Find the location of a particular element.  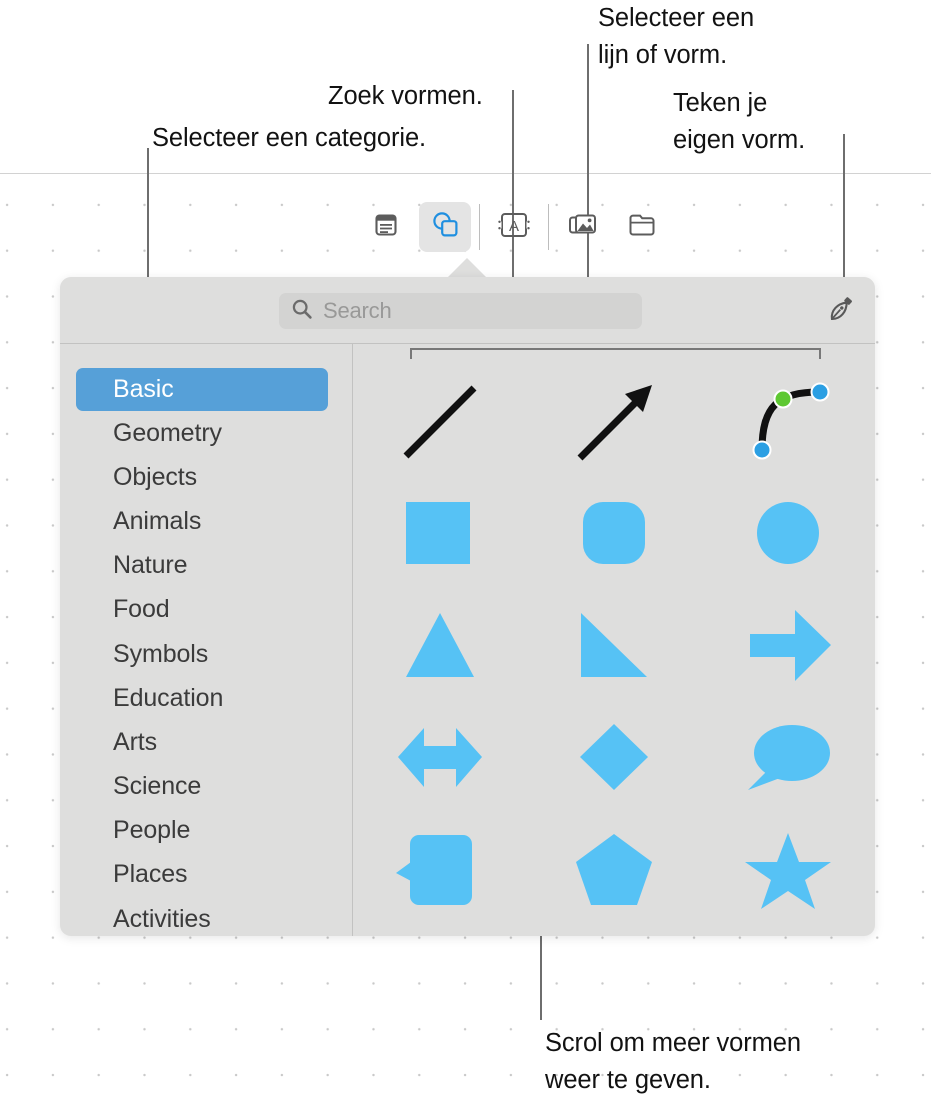

annotation-search-shapes: Zoek vormen. is located at coordinates (405, 96).